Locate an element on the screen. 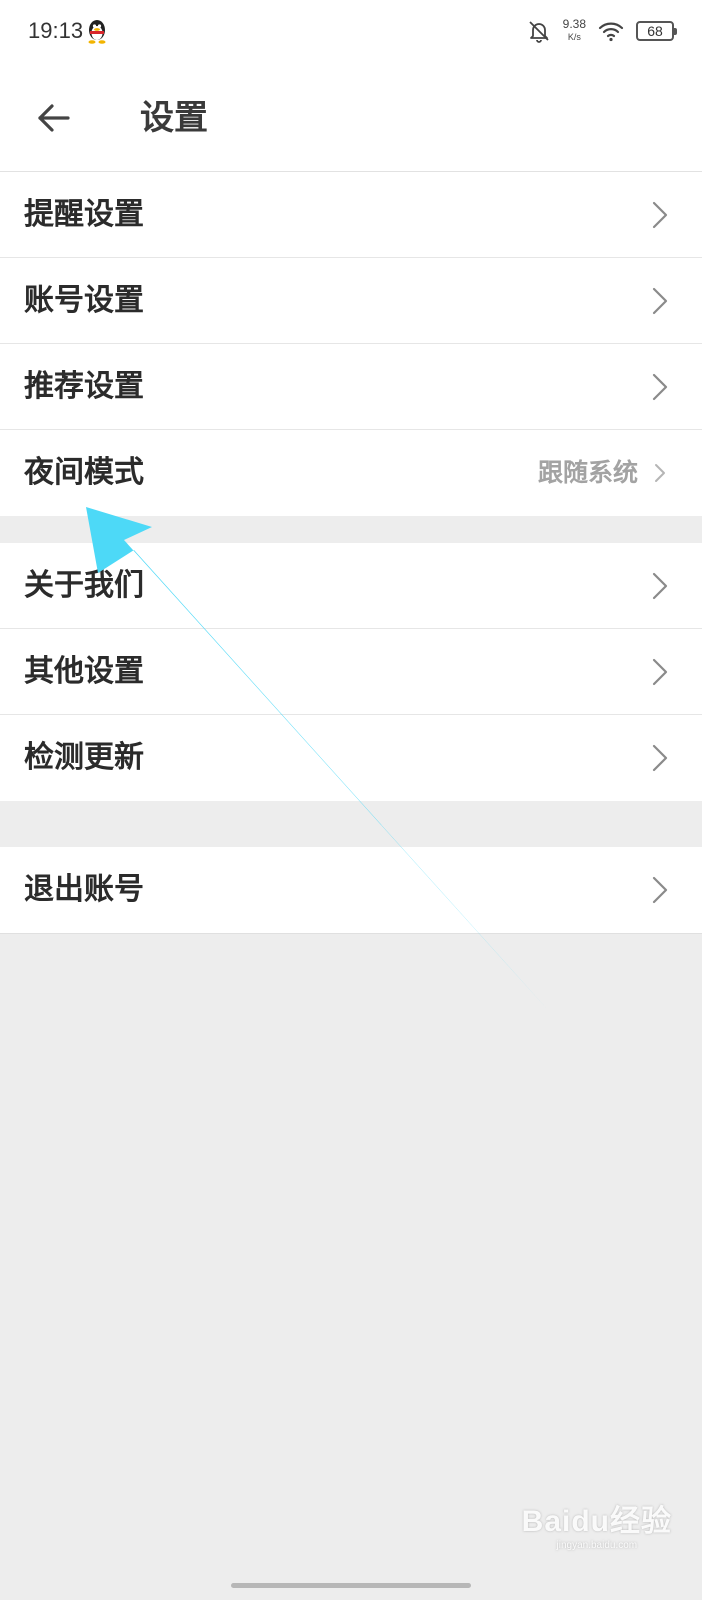  reminder-settings-item: 提醒设置 is located at coordinates (351, 215).